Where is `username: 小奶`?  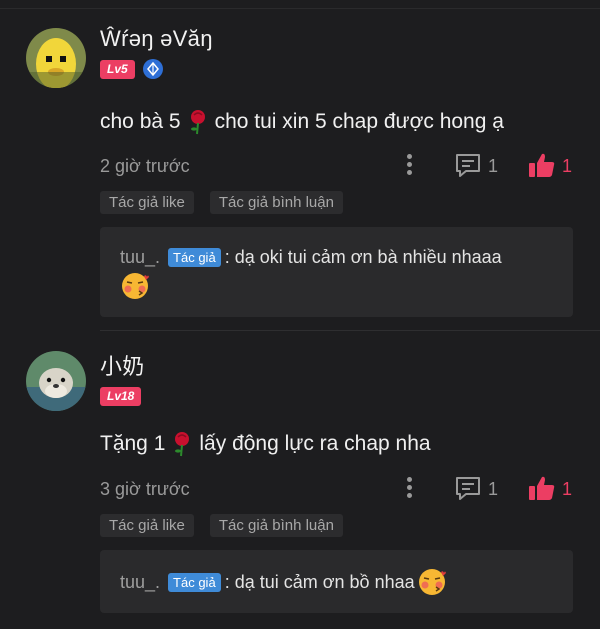 username: 小奶 is located at coordinates (122, 365).